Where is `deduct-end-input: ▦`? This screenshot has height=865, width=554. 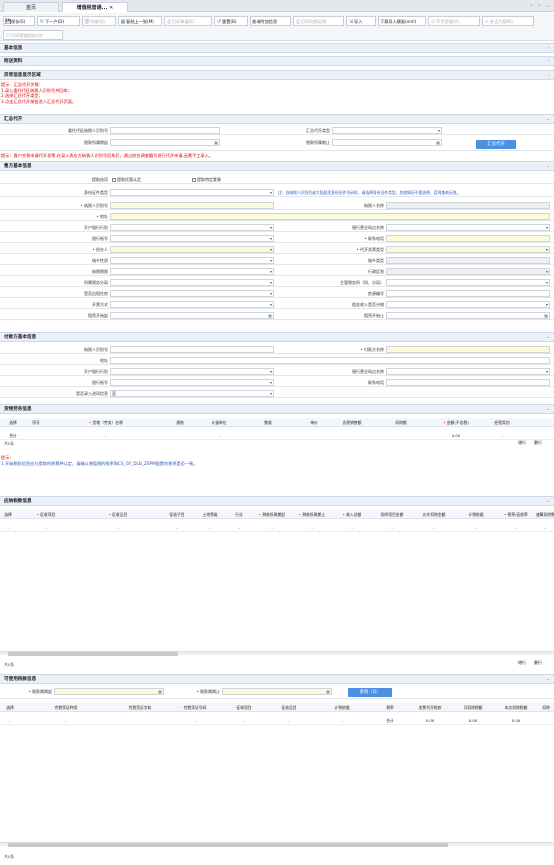
deduct-end-input: ▦ is located at coordinates (277, 691).